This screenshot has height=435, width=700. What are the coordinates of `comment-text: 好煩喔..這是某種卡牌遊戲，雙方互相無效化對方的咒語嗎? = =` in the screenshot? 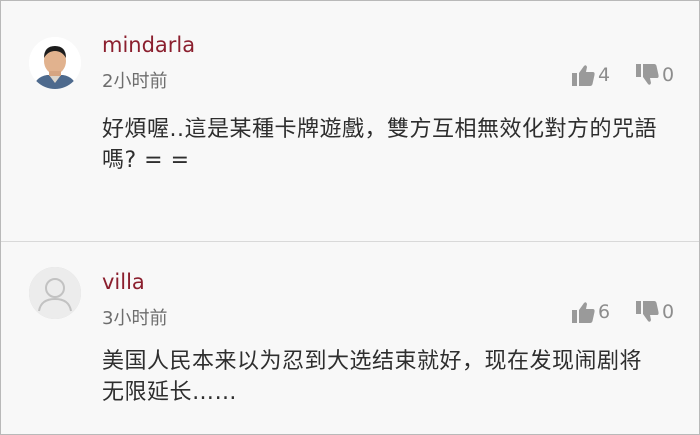 It's located at (379, 145).